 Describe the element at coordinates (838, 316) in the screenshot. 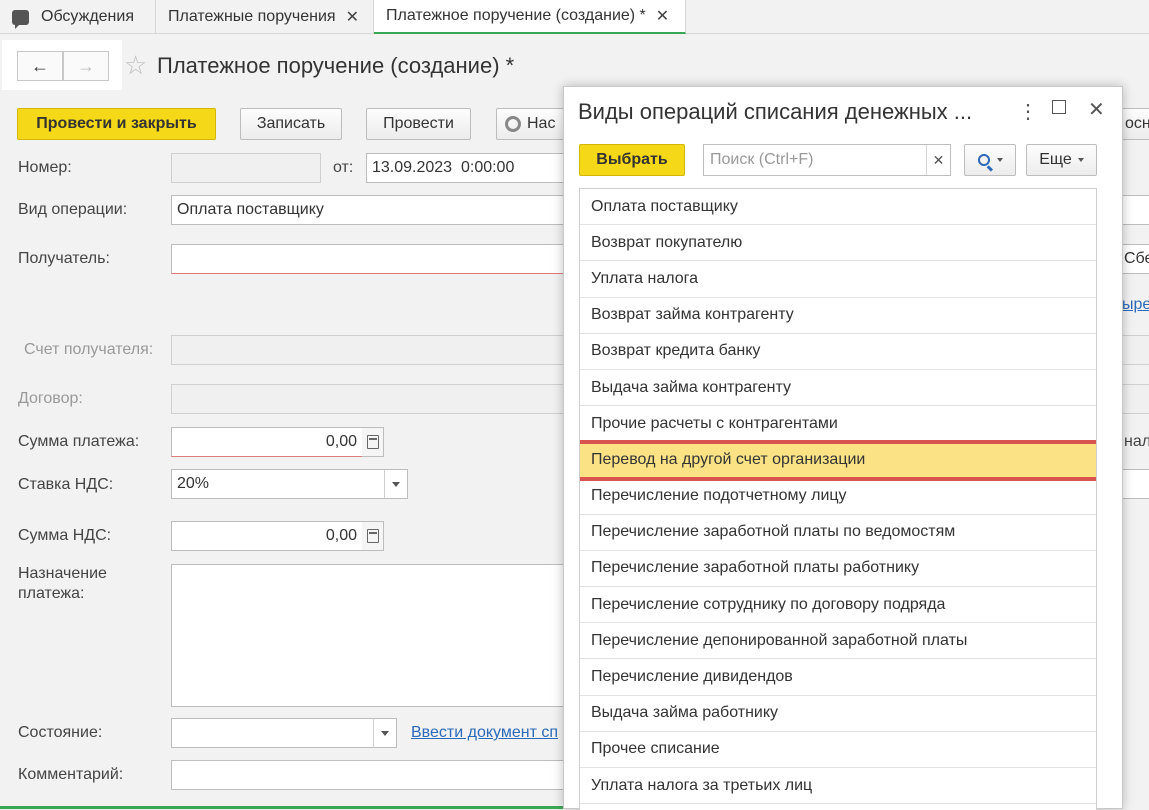

I see `list-item: Возврат займа контрагенту` at that location.